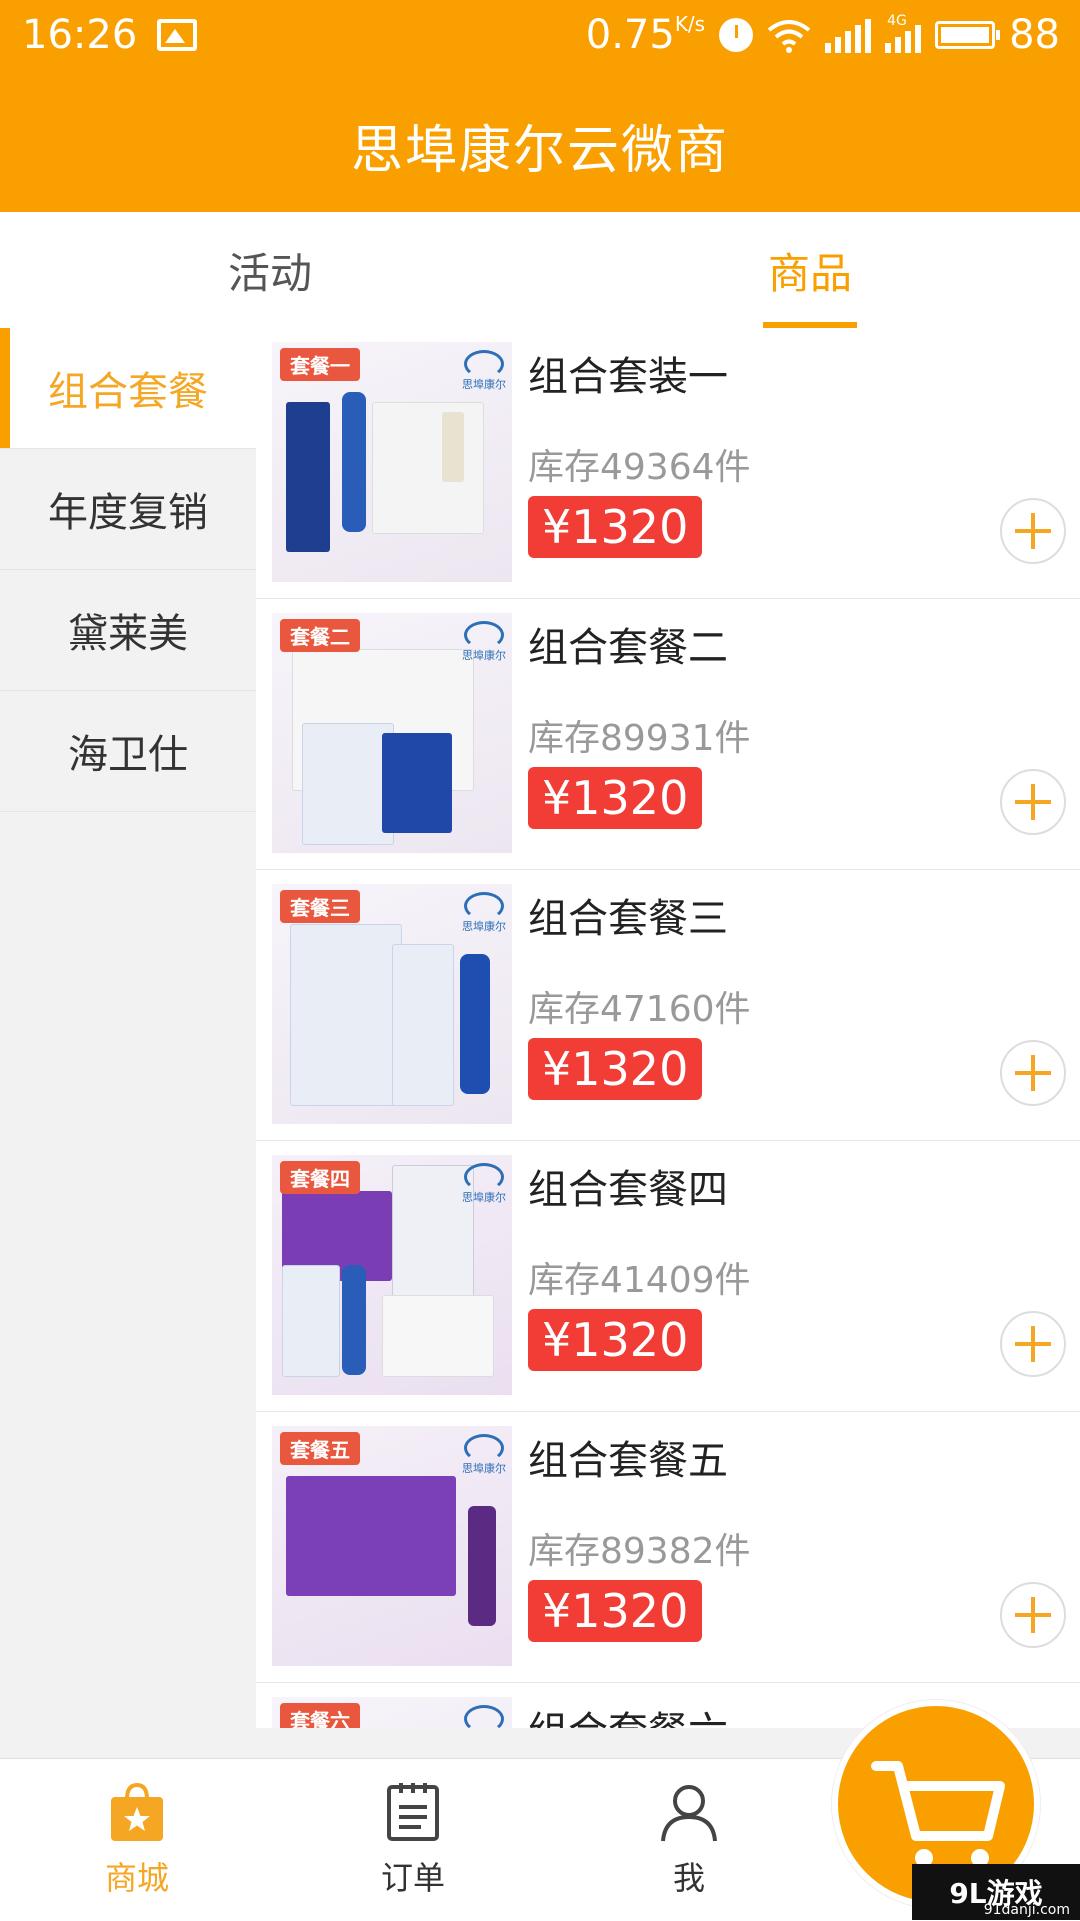 The height and width of the screenshot is (1921, 1080). I want to click on wifi-icon, so click(789, 35).